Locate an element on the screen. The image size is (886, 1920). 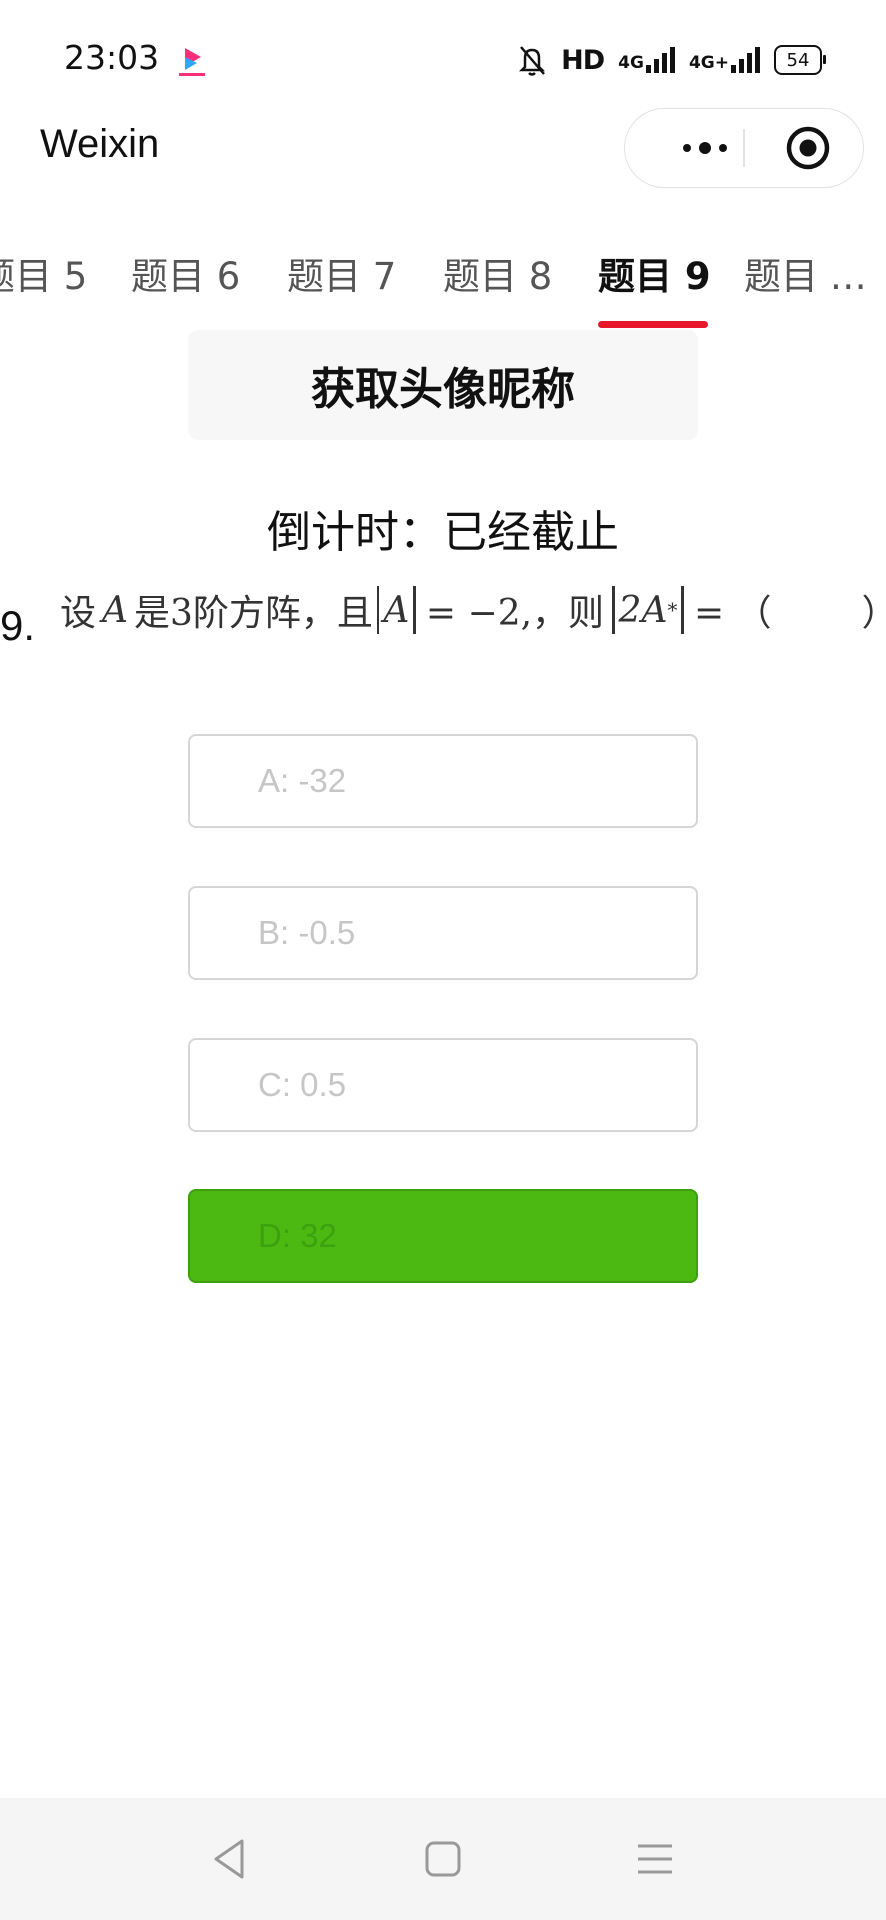
option-b-button: B: -0.5 is located at coordinates (443, 933).